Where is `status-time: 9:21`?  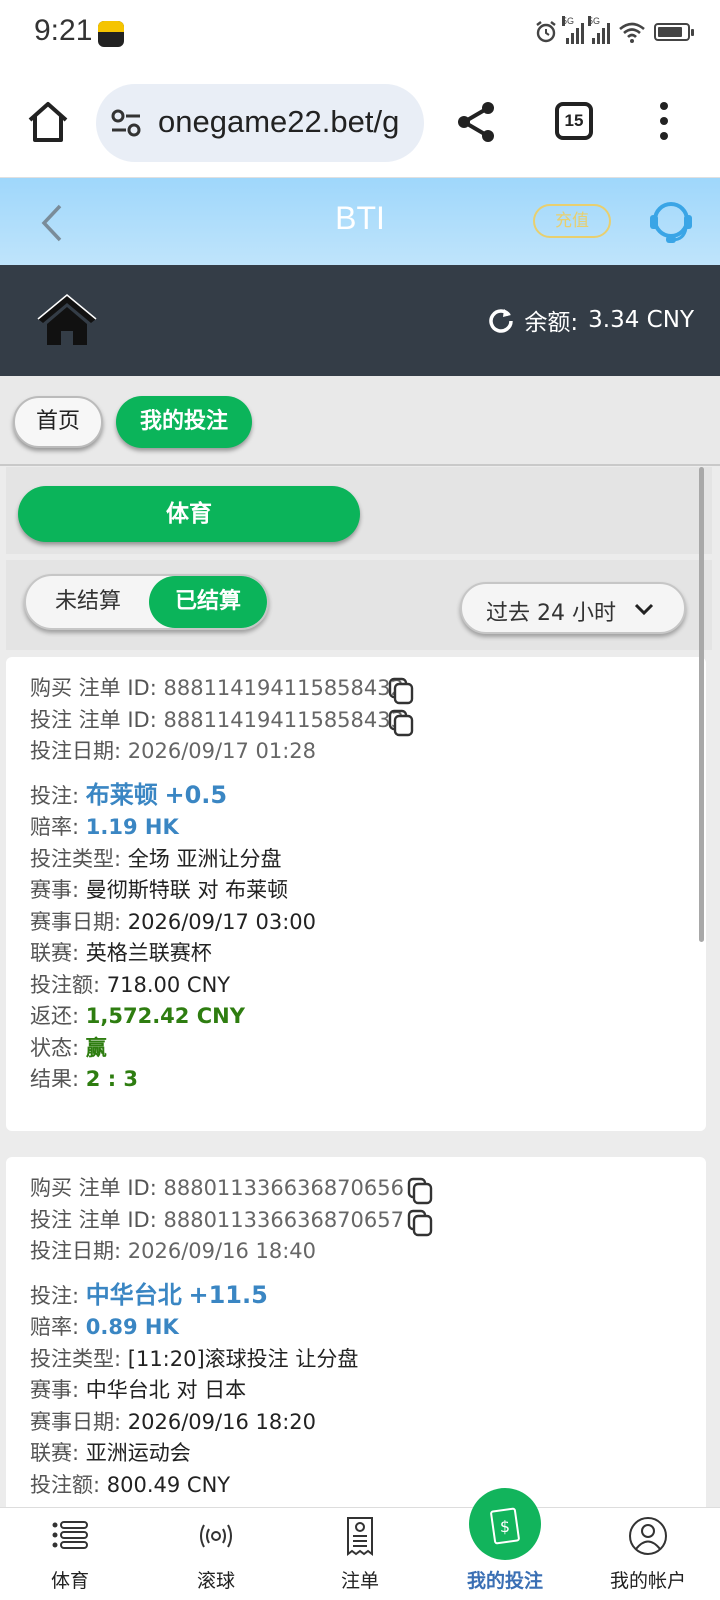
status-time: 9:21 is located at coordinates (63, 30).